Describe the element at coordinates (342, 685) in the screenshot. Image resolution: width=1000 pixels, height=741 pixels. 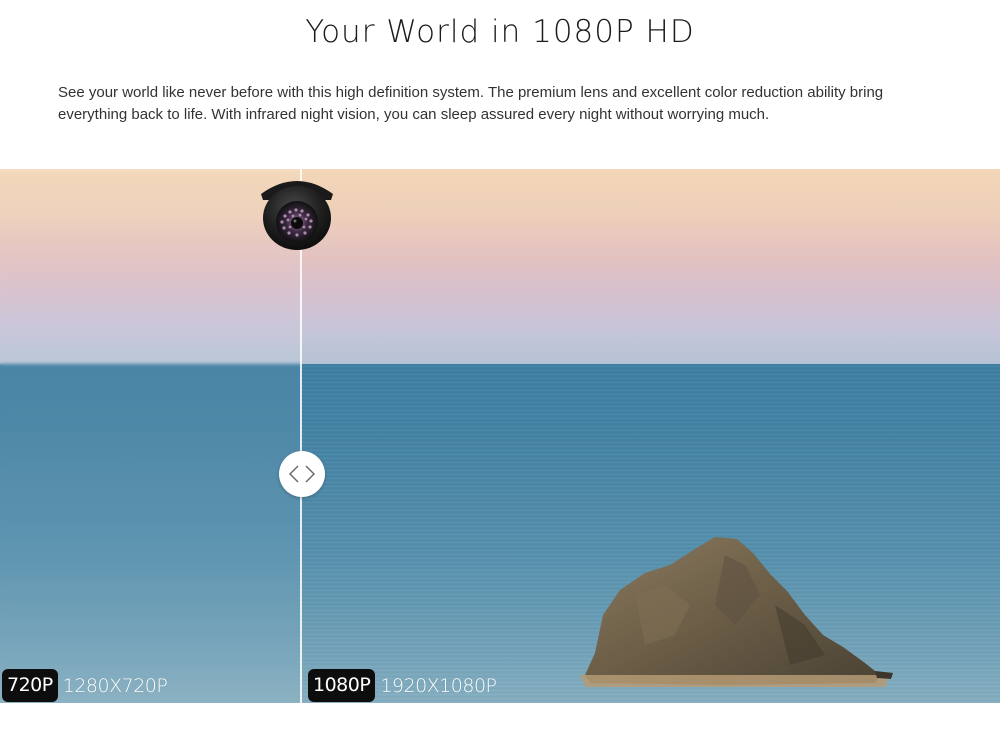
I see `resolution-badge-1080p: 1080P` at that location.